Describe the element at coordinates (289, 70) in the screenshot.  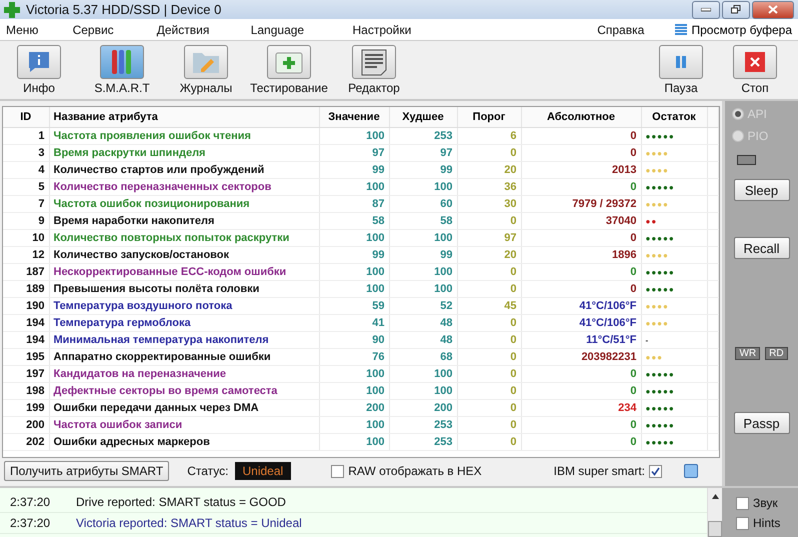
I see `toolbar-button: Тестирование` at that location.